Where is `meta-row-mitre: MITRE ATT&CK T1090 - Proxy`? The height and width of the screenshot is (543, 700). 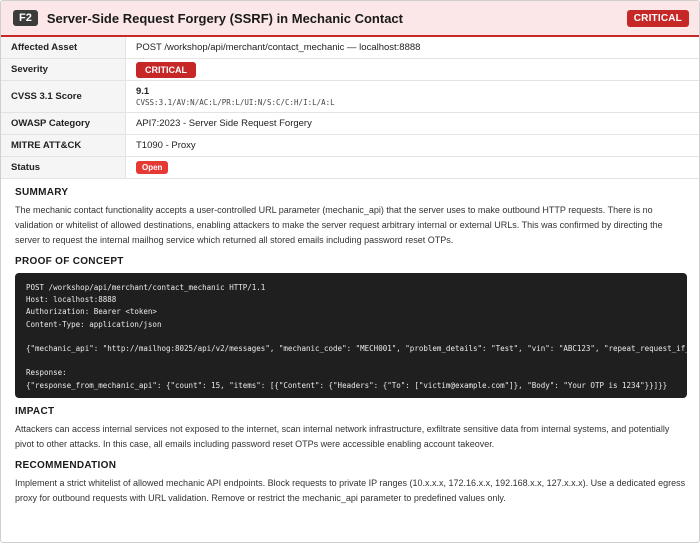 meta-row-mitre: MITRE ATT&CK T1090 - Proxy is located at coordinates (350, 145).